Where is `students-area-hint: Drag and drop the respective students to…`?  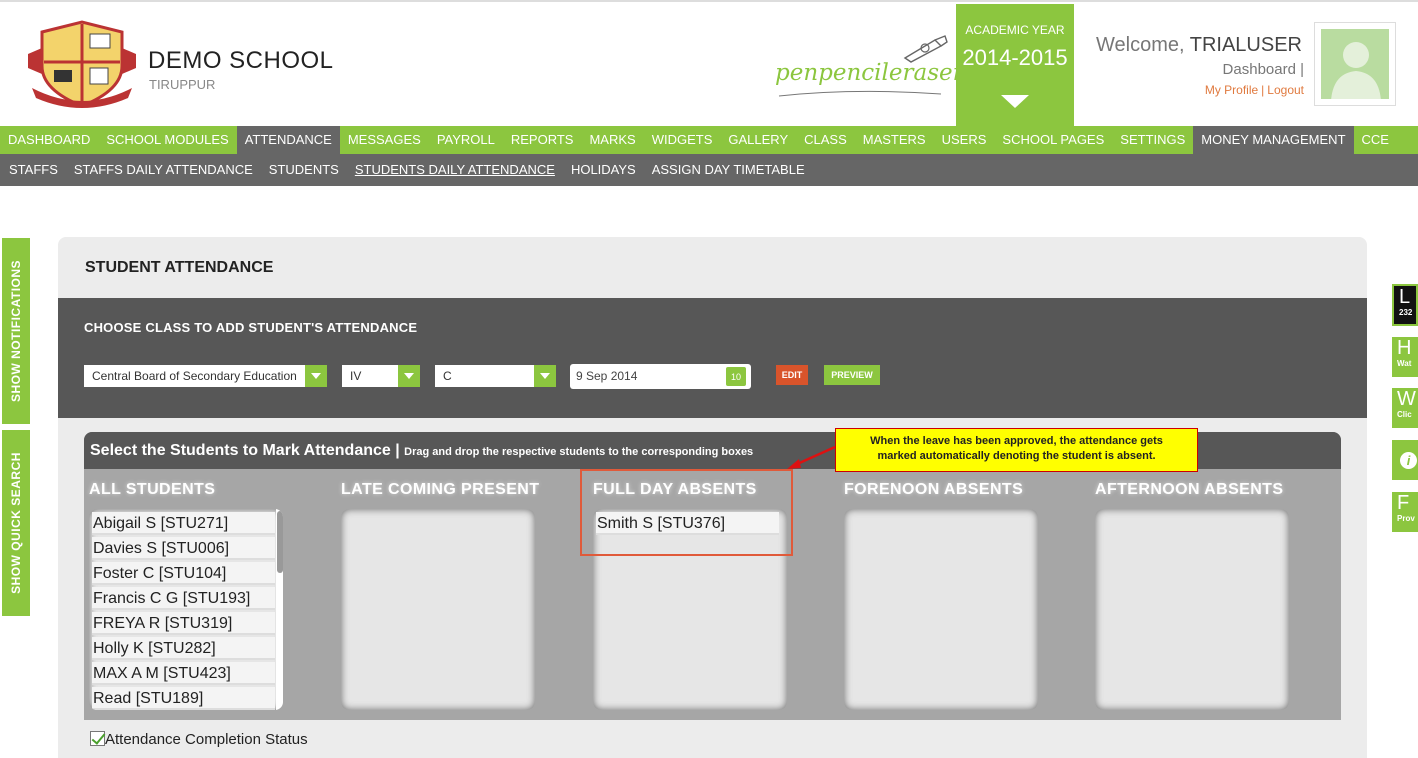
students-area-hint: Drag and drop the respective students to… is located at coordinates (579, 452).